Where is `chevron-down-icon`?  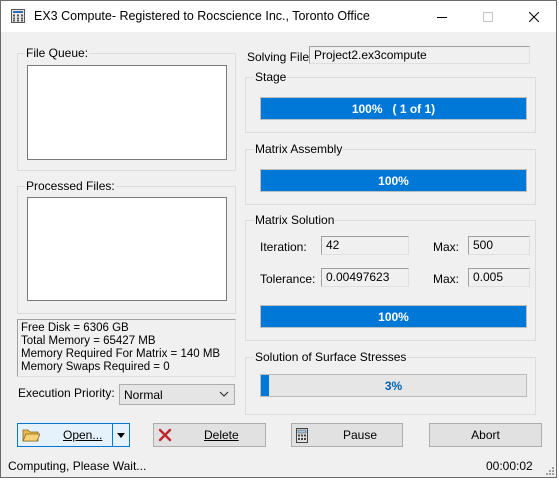 chevron-down-icon is located at coordinates (224, 394).